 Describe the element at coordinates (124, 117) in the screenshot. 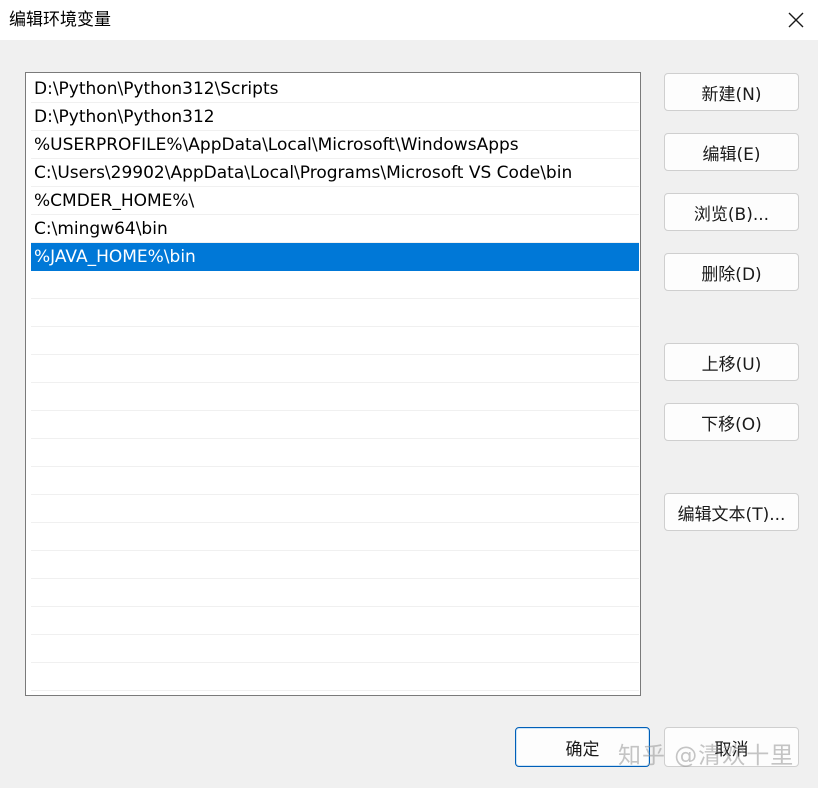

I see `list-item-text: D:\Python\Python312` at that location.